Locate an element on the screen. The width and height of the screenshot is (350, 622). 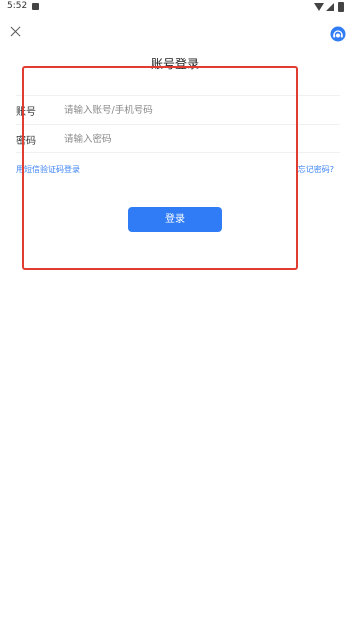
customer-service-icon-graphic is located at coordinates (338, 34).